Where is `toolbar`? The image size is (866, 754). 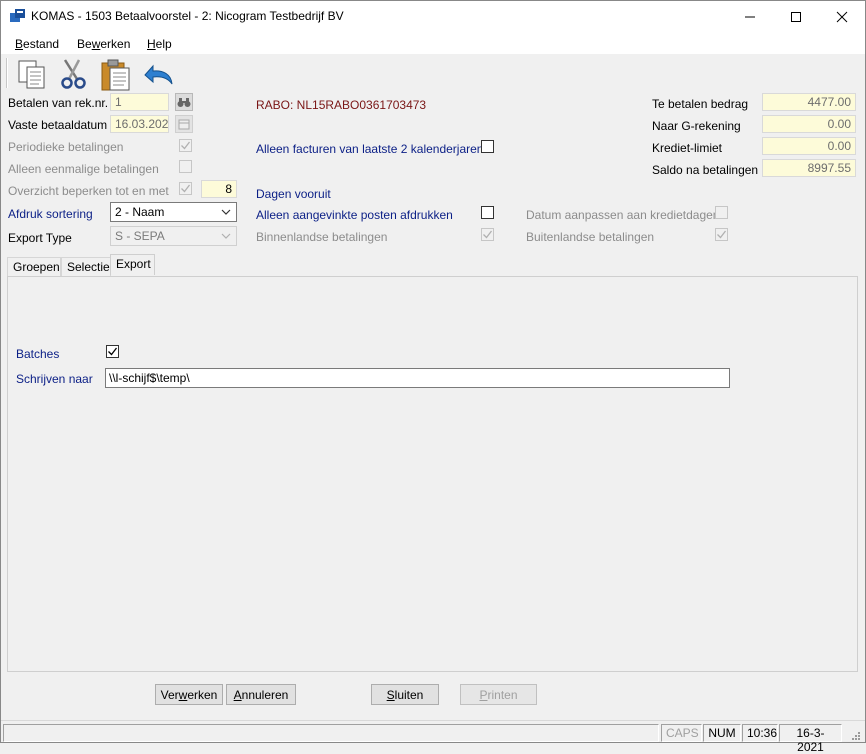 toolbar is located at coordinates (433, 73).